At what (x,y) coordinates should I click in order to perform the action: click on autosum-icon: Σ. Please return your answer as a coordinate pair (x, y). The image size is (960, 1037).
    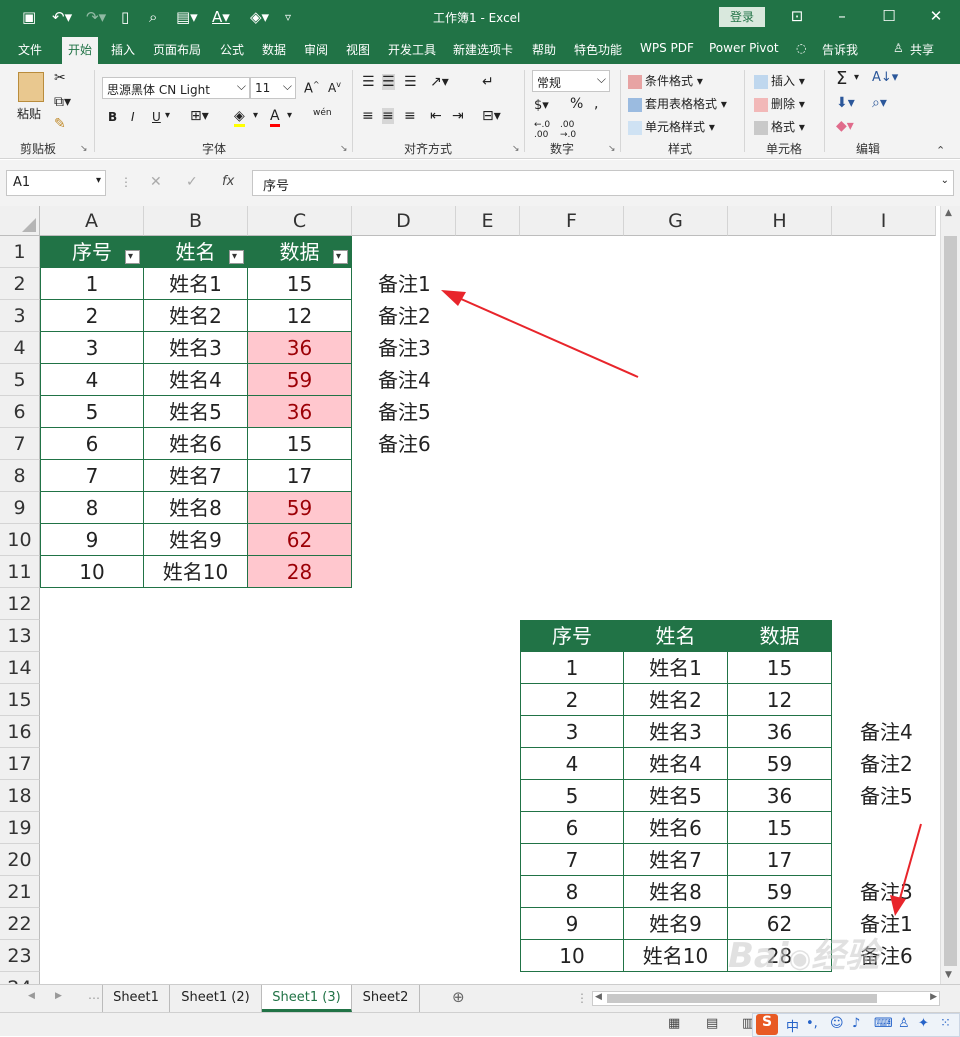
    Looking at the image, I should click on (841, 78).